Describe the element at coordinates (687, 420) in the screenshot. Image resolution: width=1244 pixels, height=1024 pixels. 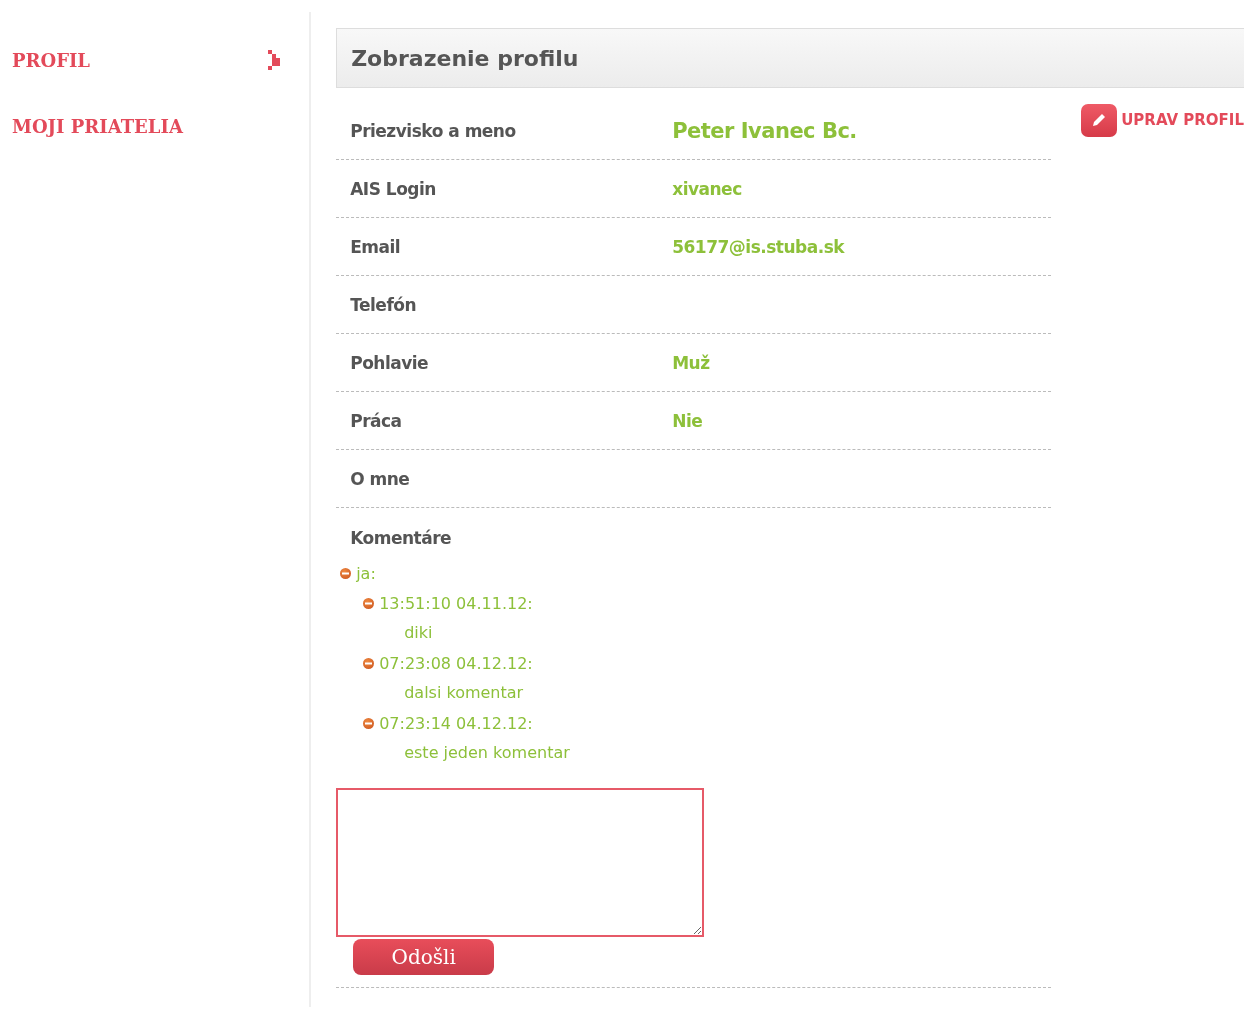
I see `field-value: Nie` at that location.